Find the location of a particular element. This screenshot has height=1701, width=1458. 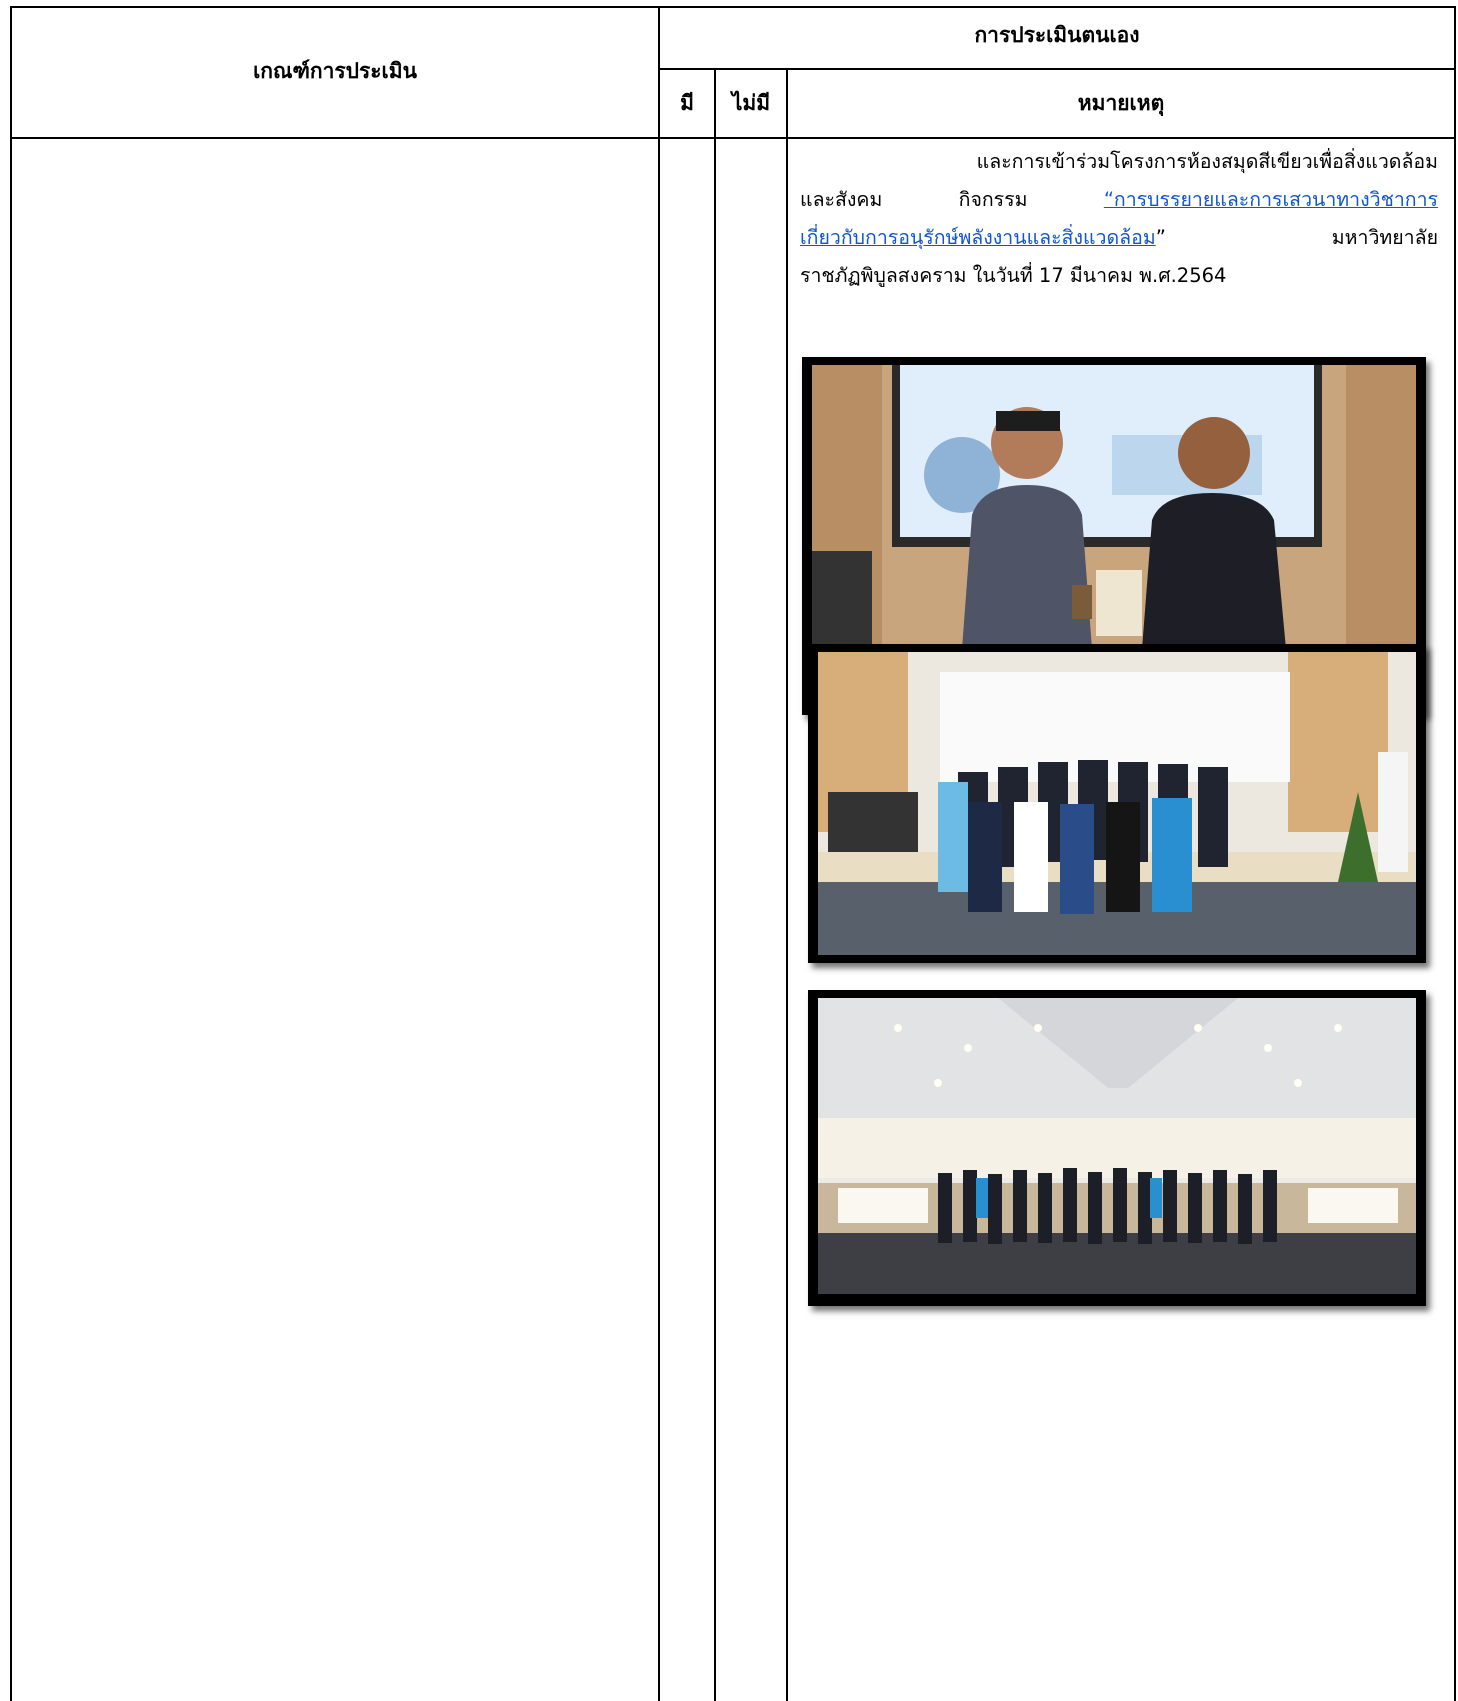

subheader-separator is located at coordinates (1057, 69).